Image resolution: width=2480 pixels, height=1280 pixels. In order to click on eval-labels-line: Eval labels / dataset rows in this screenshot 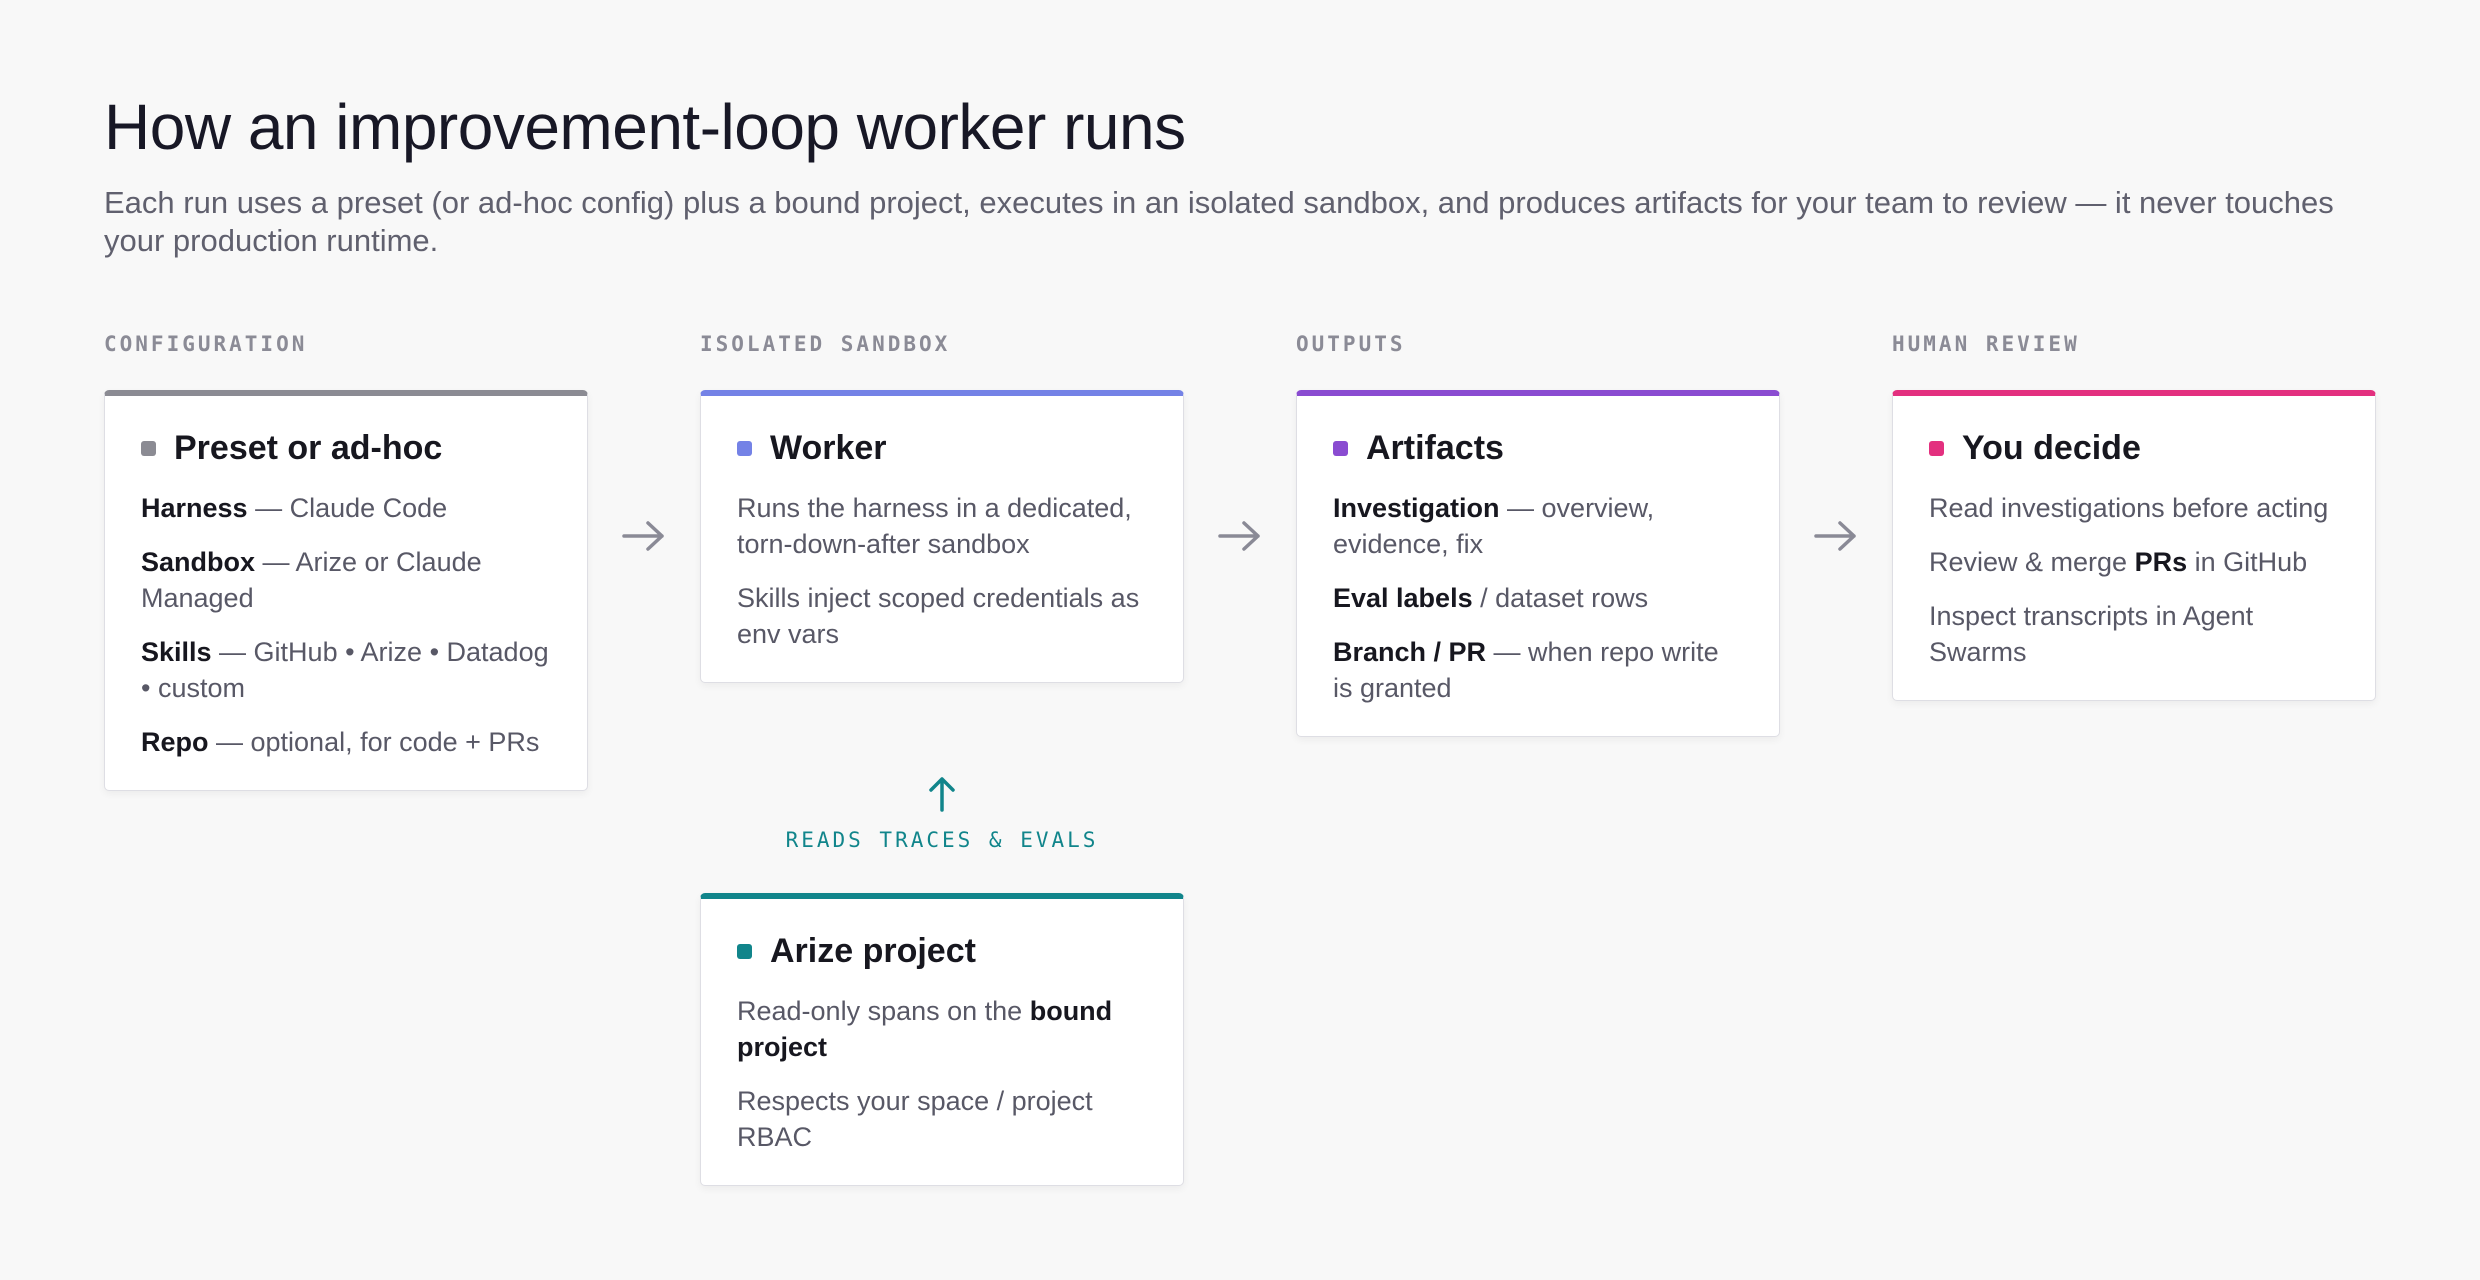, I will do `click(1491, 598)`.